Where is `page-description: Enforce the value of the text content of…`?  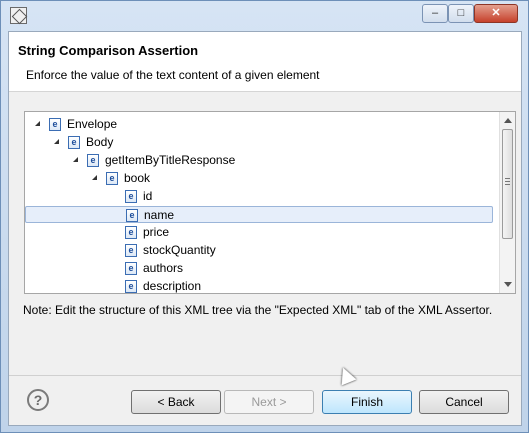 page-description: Enforce the value of the text content of… is located at coordinates (173, 75).